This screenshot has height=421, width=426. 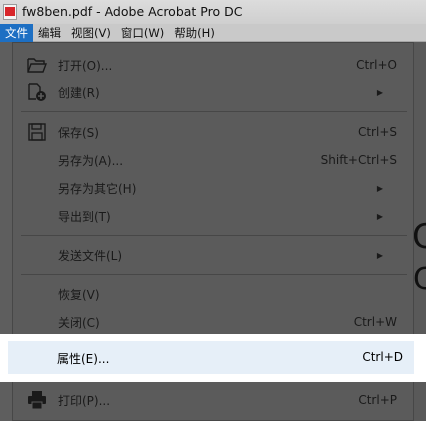 I want to click on menu-window: 窗口(W), so click(x=142, y=33).